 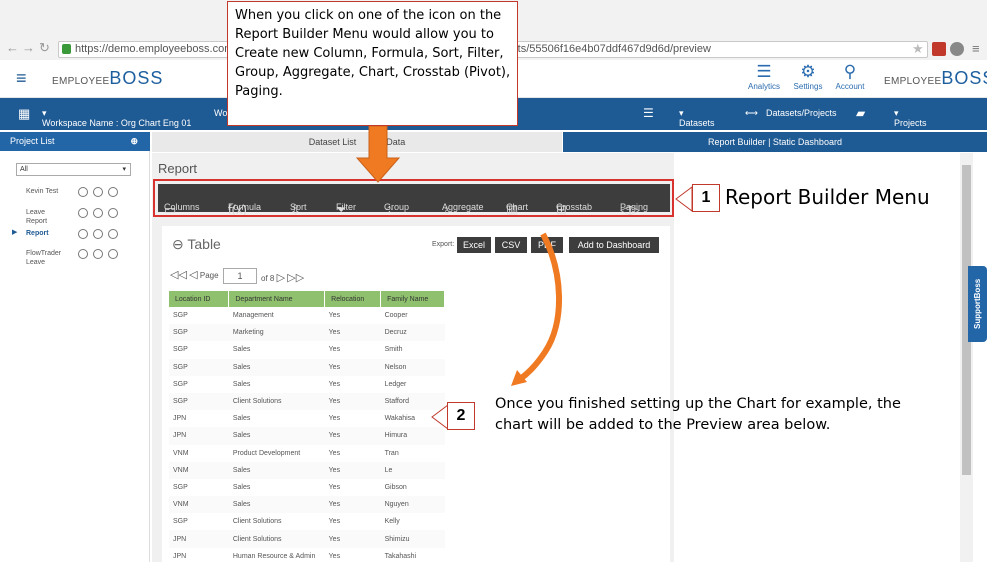 What do you see at coordinates (178, 244) in the screenshot?
I see `collapse-icon: ⊖` at bounding box center [178, 244].